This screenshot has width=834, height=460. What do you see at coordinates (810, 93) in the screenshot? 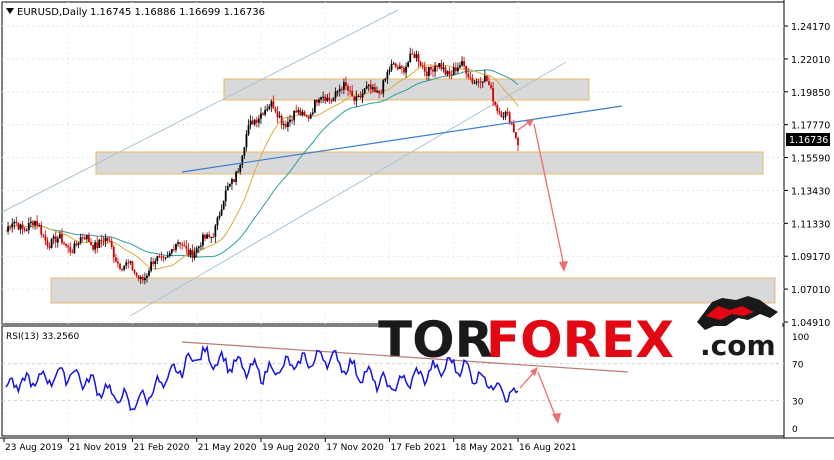
I see `price-tick-label: 1.19850` at bounding box center [810, 93].